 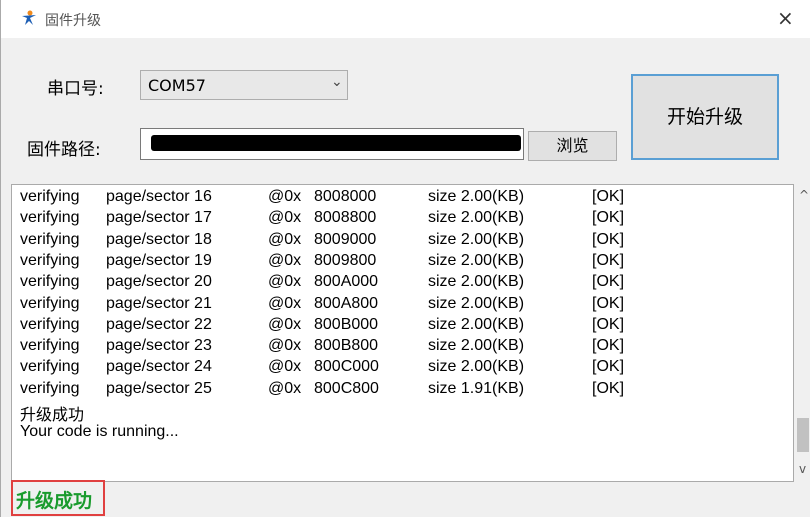 I want to click on log-cell: size 1.91(KB), so click(x=476, y=388).